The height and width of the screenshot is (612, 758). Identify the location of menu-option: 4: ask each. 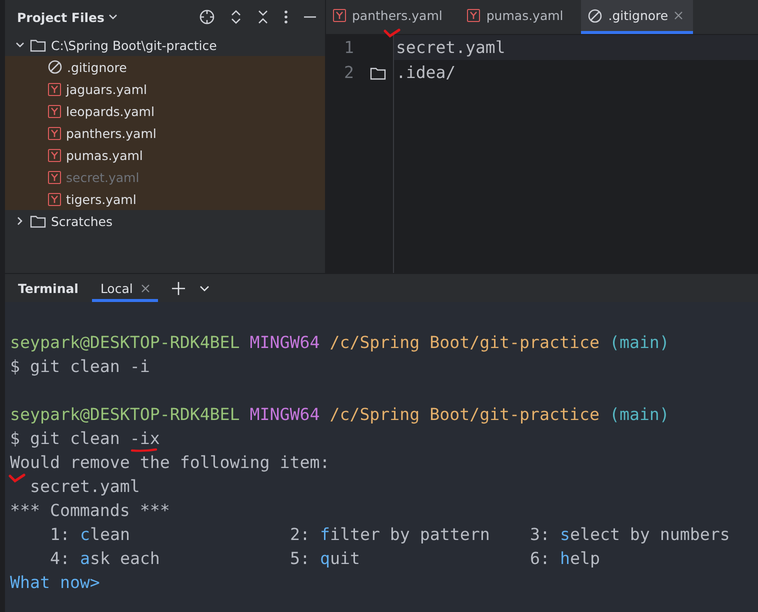
(170, 559).